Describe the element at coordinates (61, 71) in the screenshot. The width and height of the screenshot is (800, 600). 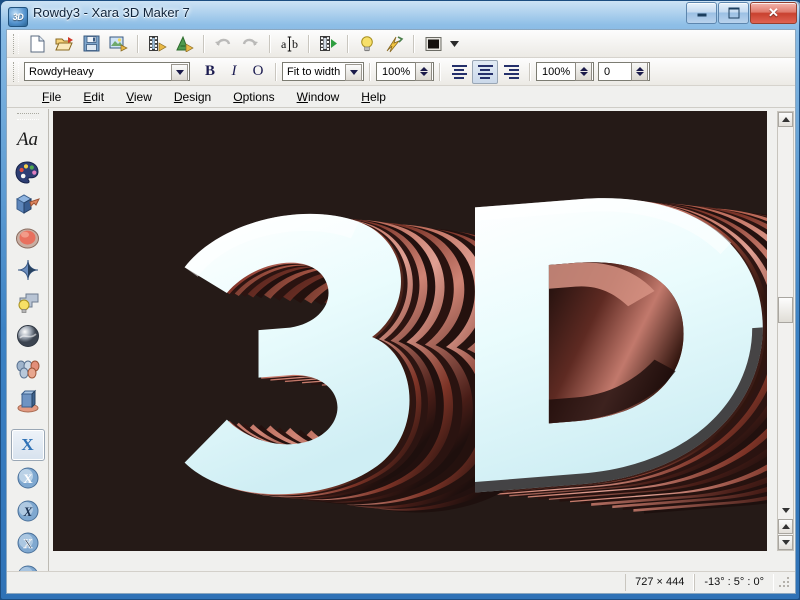
I see `font-value: RowdyHeavy` at that location.